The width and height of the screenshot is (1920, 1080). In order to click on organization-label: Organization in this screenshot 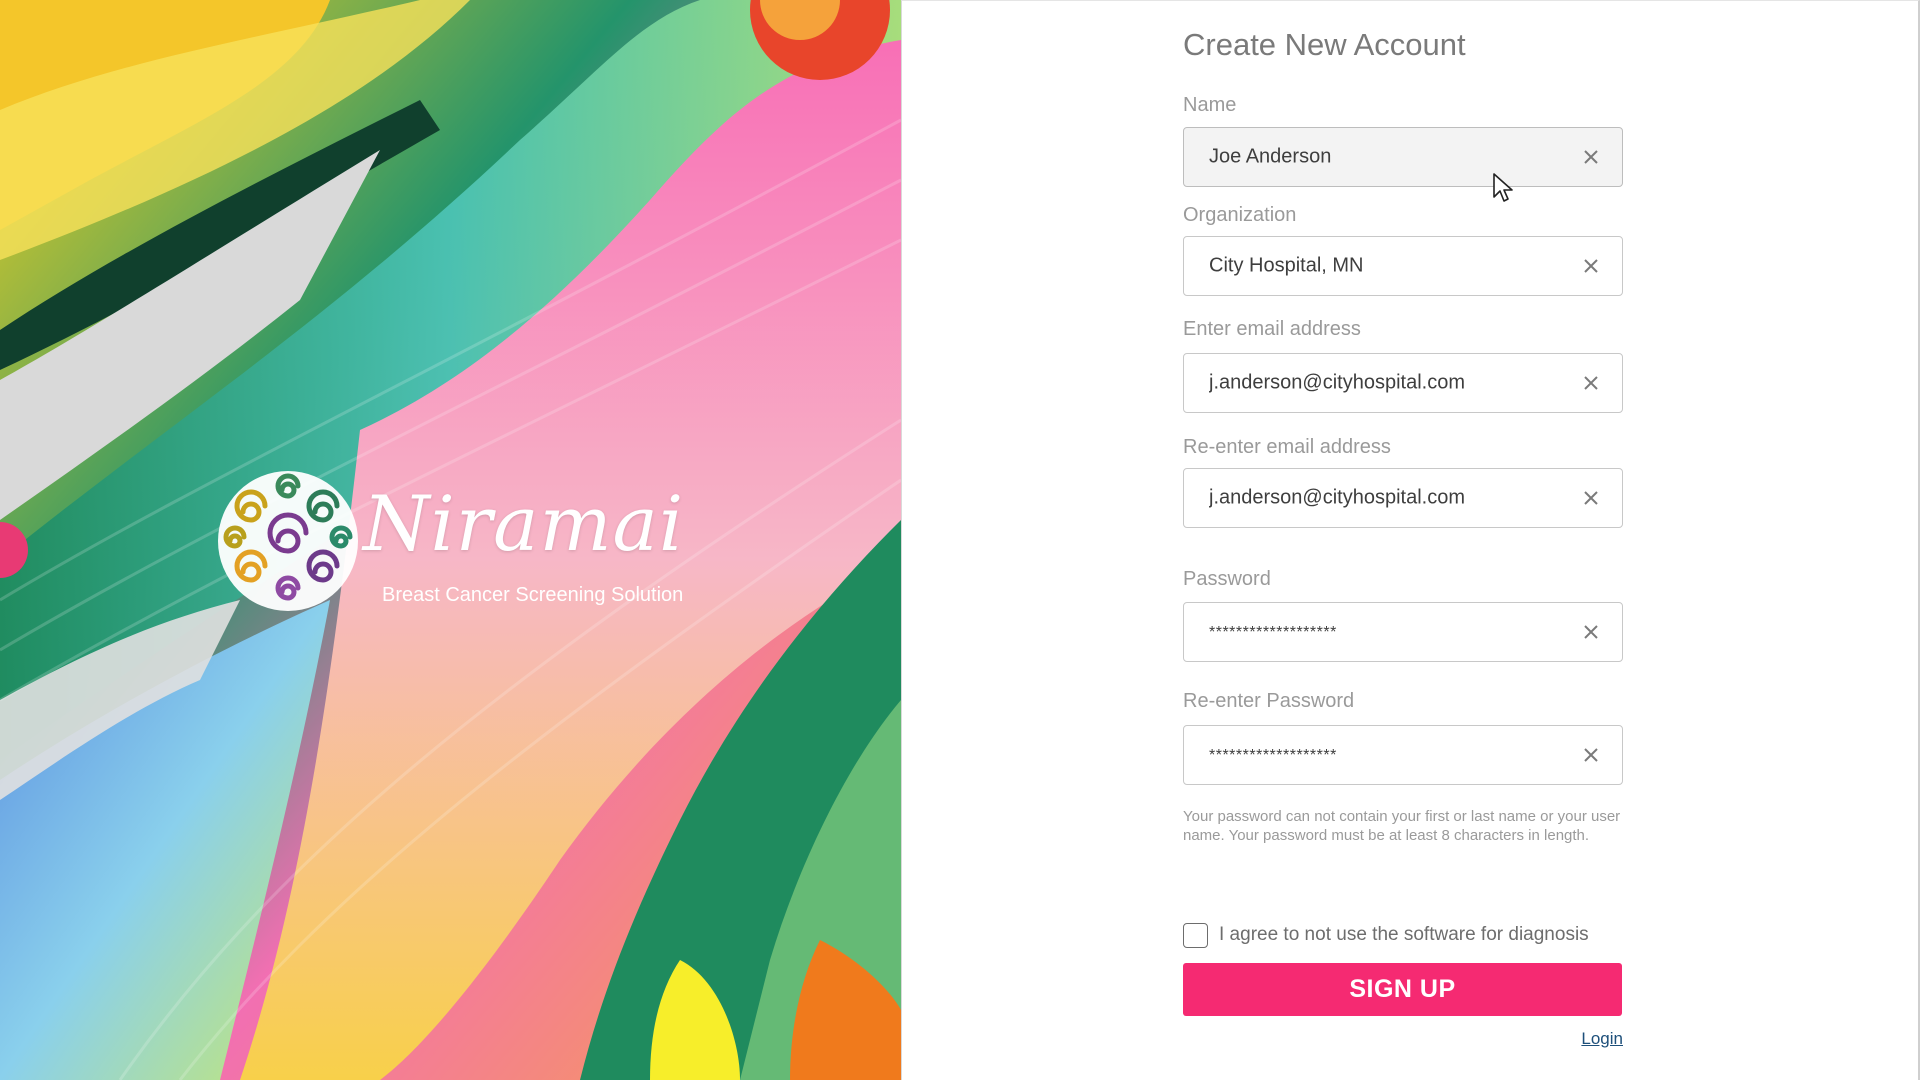, I will do `click(1240, 215)`.